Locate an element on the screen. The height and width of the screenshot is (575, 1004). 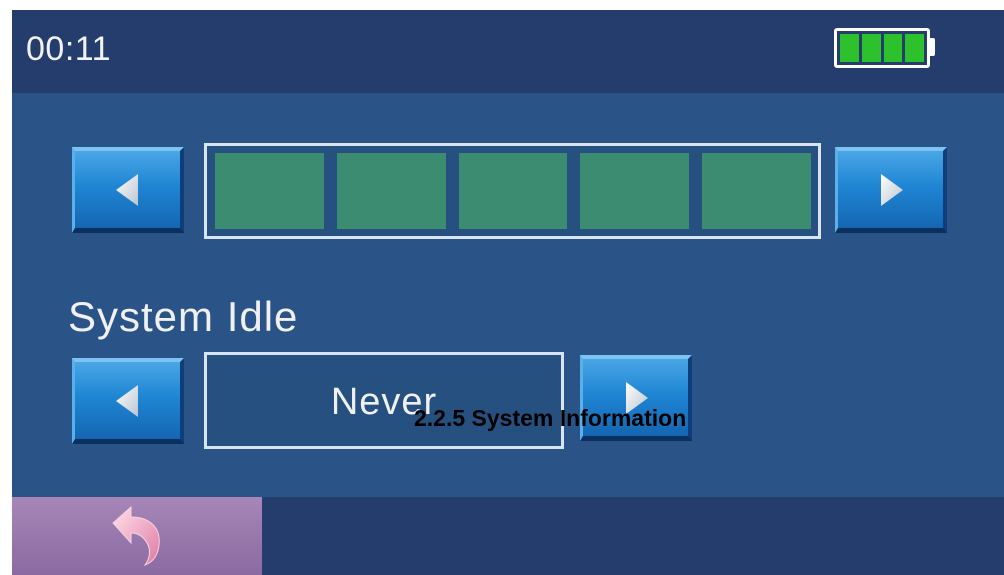
slider-increase-button is located at coordinates (891, 190).